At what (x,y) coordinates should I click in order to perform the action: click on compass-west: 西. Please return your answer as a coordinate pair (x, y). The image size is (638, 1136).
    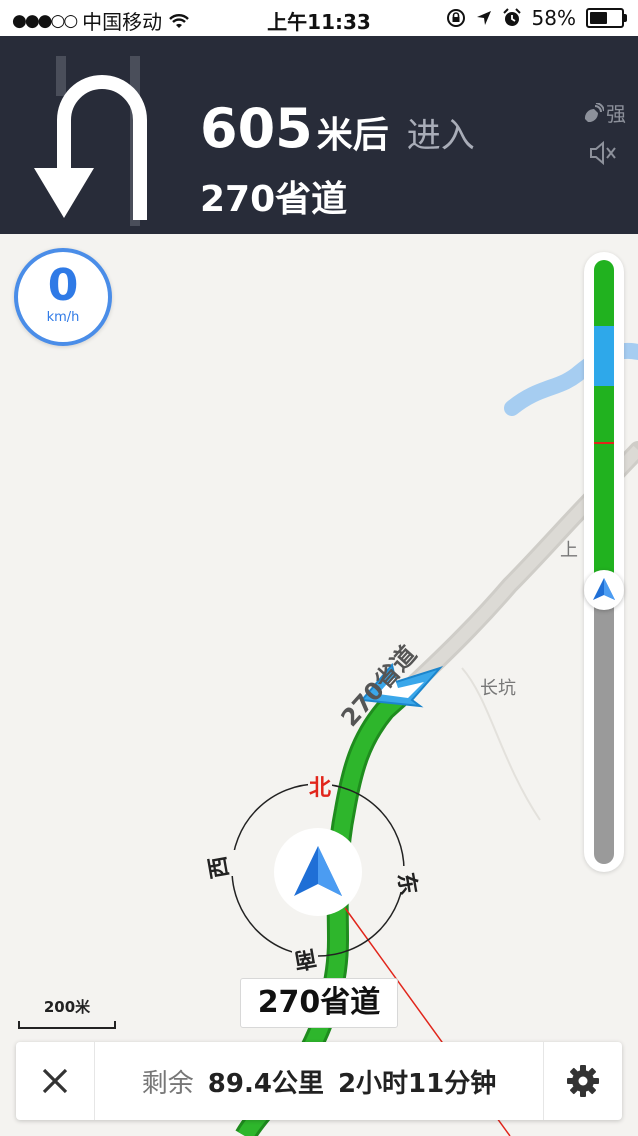
    Looking at the image, I should click on (219, 867).